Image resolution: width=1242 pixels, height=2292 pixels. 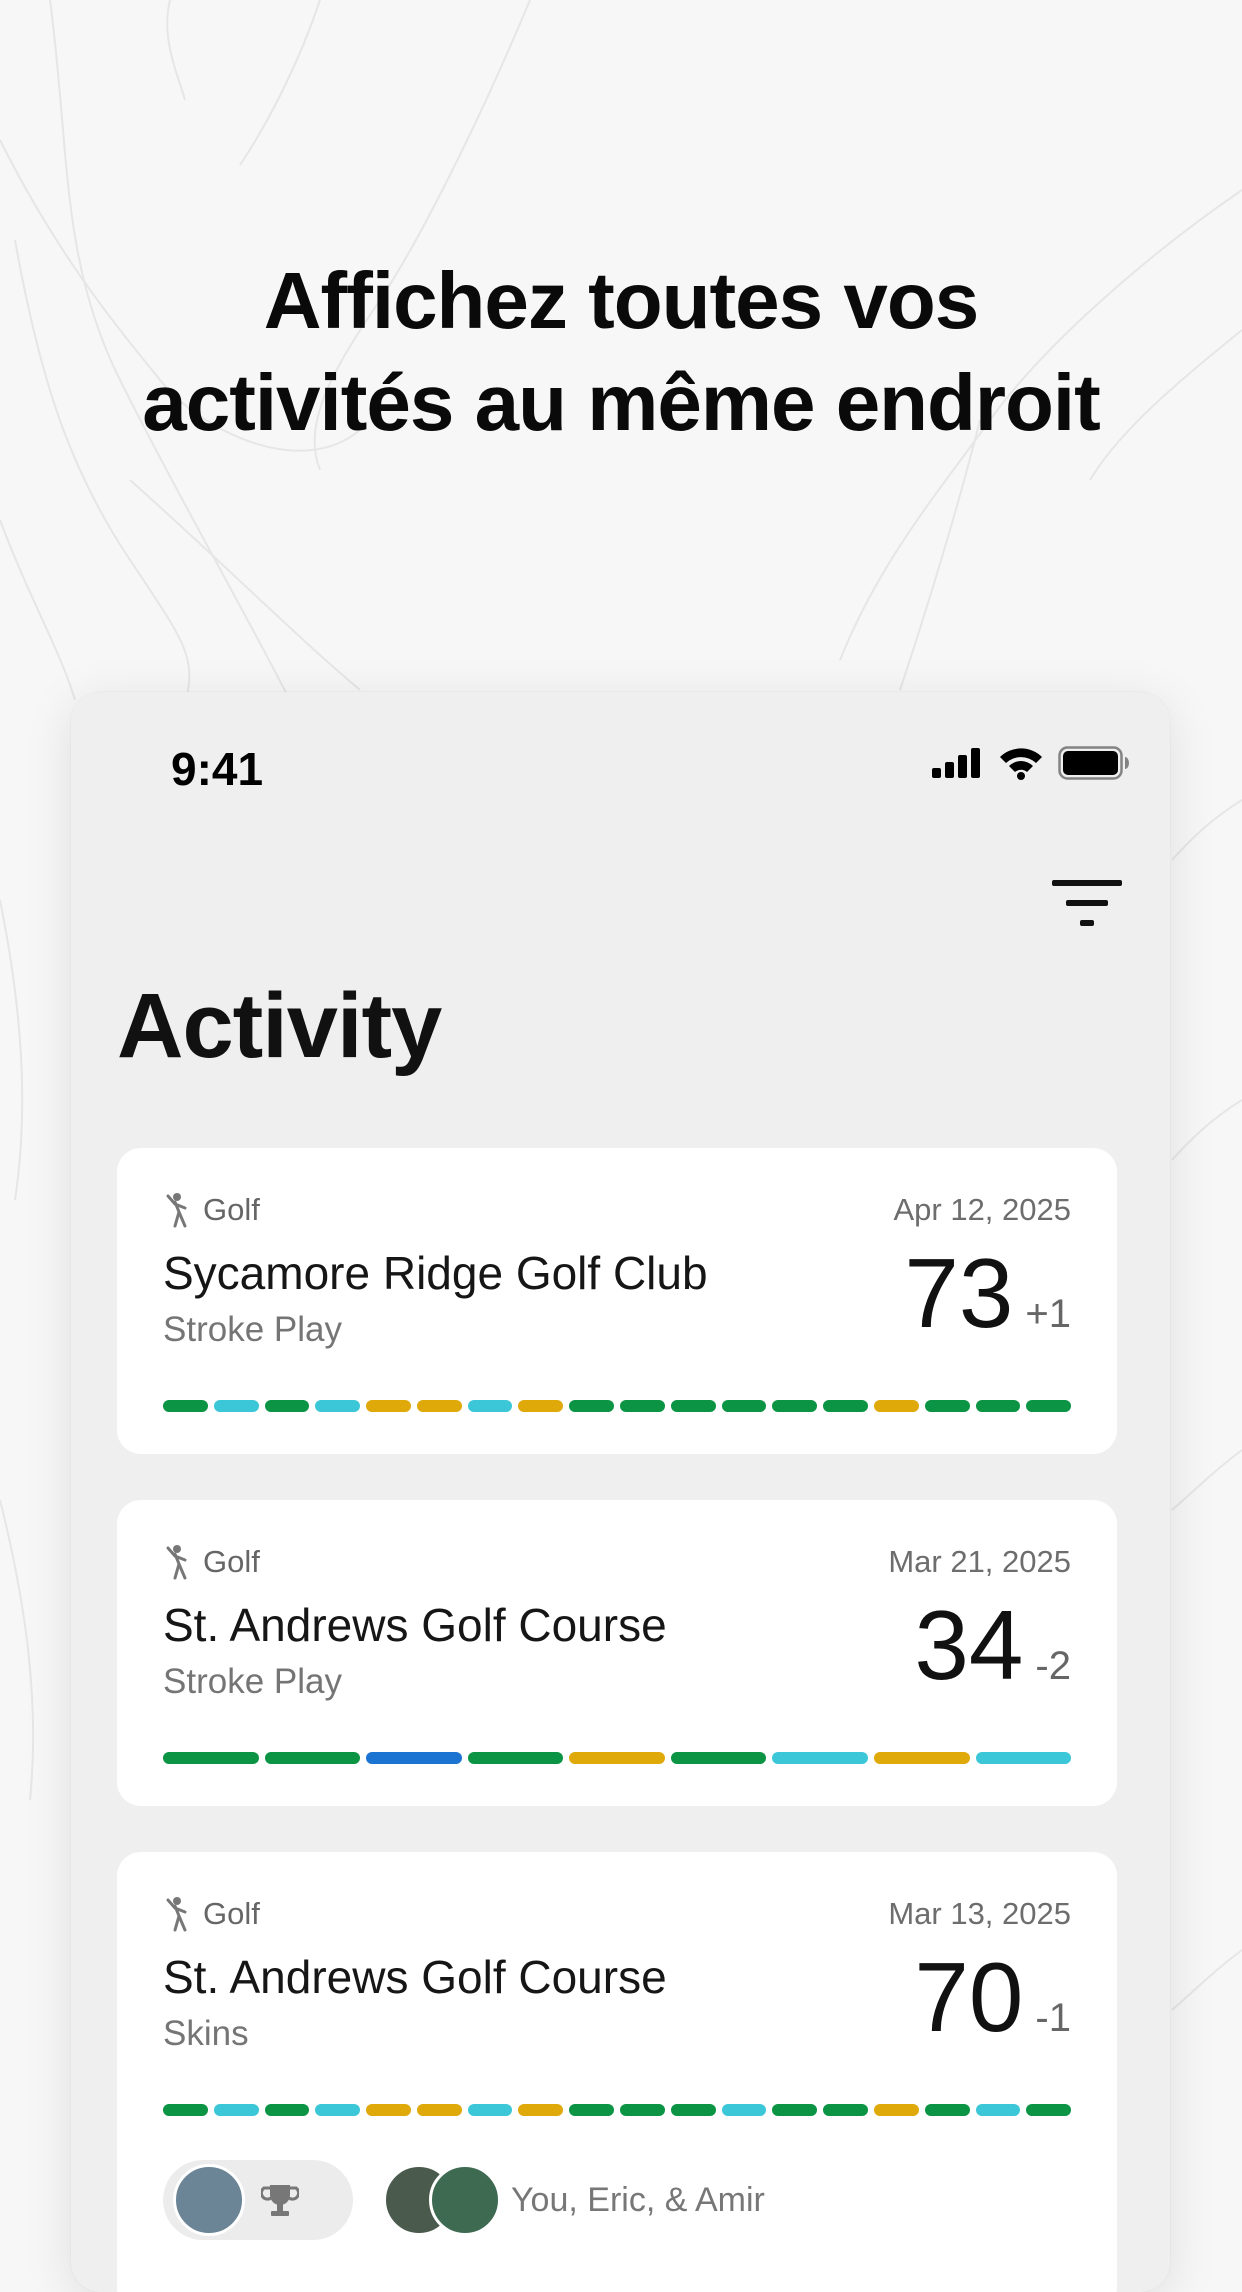 I want to click on status-bar-icons, so click(x=1031, y=763).